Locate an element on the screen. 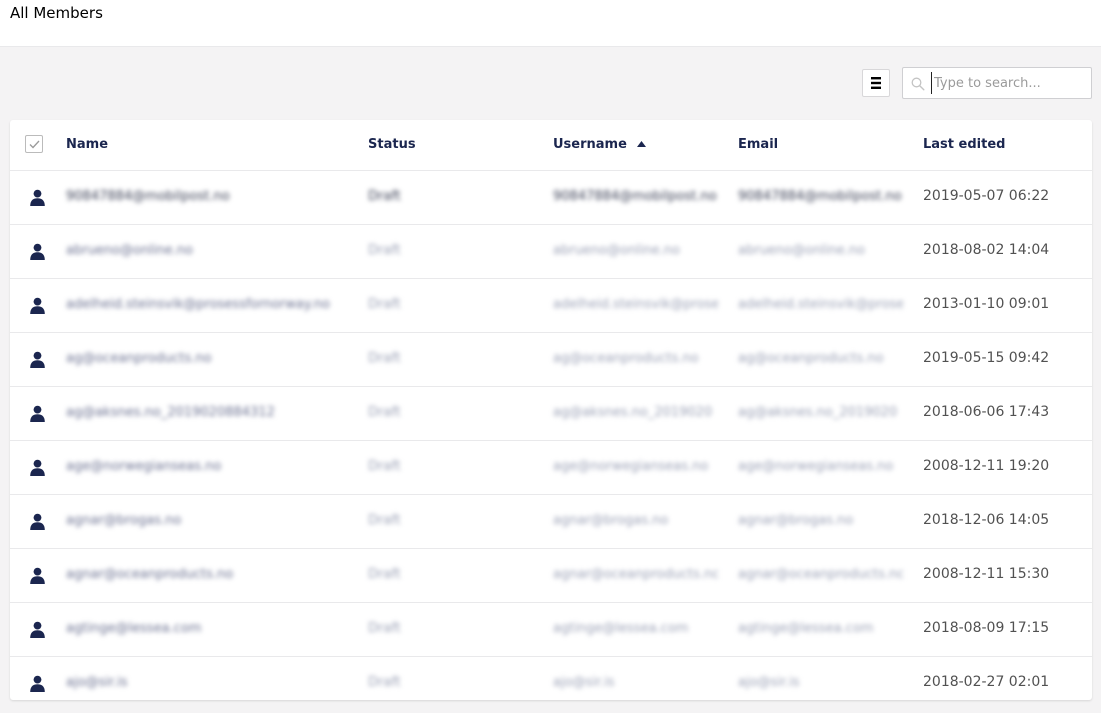 This screenshot has width=1101, height=713. member-name: agnar@oceanproducts.no is located at coordinates (201, 574).